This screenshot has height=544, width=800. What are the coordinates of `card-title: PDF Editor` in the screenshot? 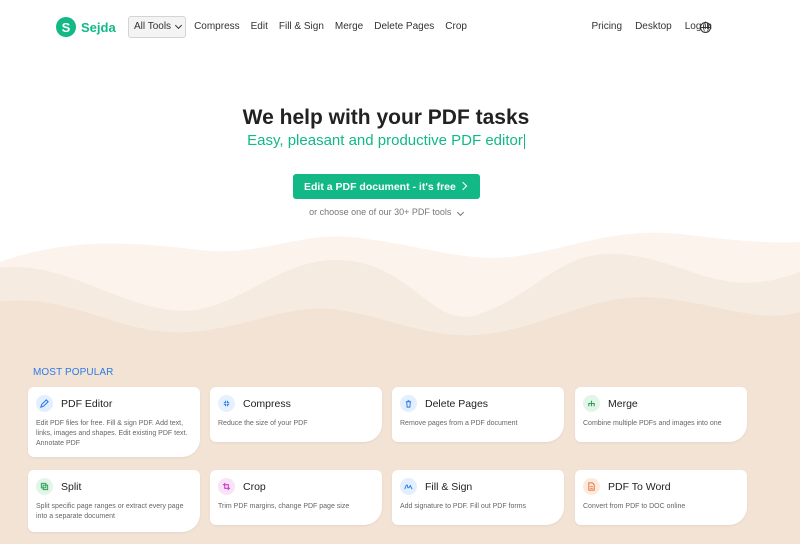 It's located at (87, 403).